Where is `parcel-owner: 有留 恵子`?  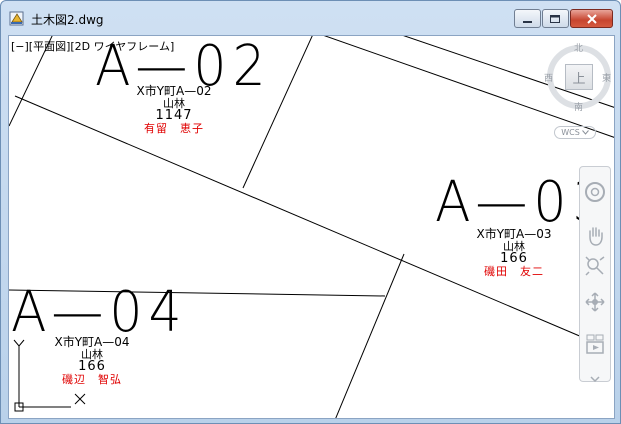 parcel-owner: 有留 恵子 is located at coordinates (174, 128).